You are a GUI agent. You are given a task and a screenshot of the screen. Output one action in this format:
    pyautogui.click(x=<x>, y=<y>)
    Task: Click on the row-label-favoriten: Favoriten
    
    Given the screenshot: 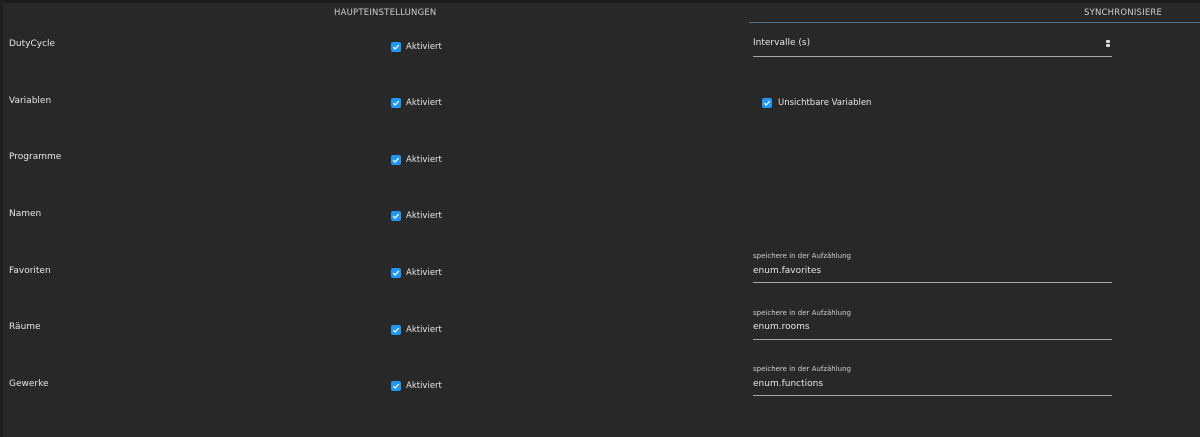 What is the action you would take?
    pyautogui.click(x=30, y=271)
    